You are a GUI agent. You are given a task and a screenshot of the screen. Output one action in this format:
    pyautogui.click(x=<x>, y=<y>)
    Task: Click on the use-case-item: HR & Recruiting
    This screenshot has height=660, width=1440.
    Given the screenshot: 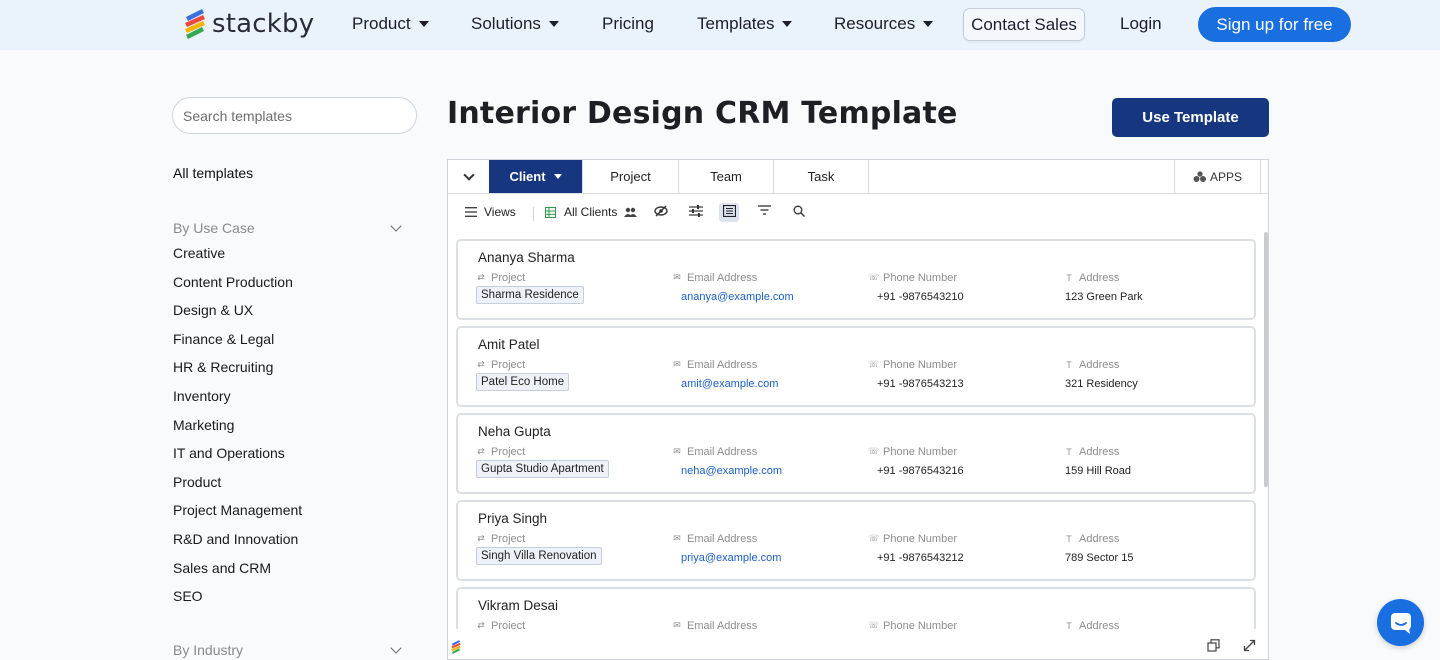 What is the action you would take?
    pyautogui.click(x=237, y=372)
    